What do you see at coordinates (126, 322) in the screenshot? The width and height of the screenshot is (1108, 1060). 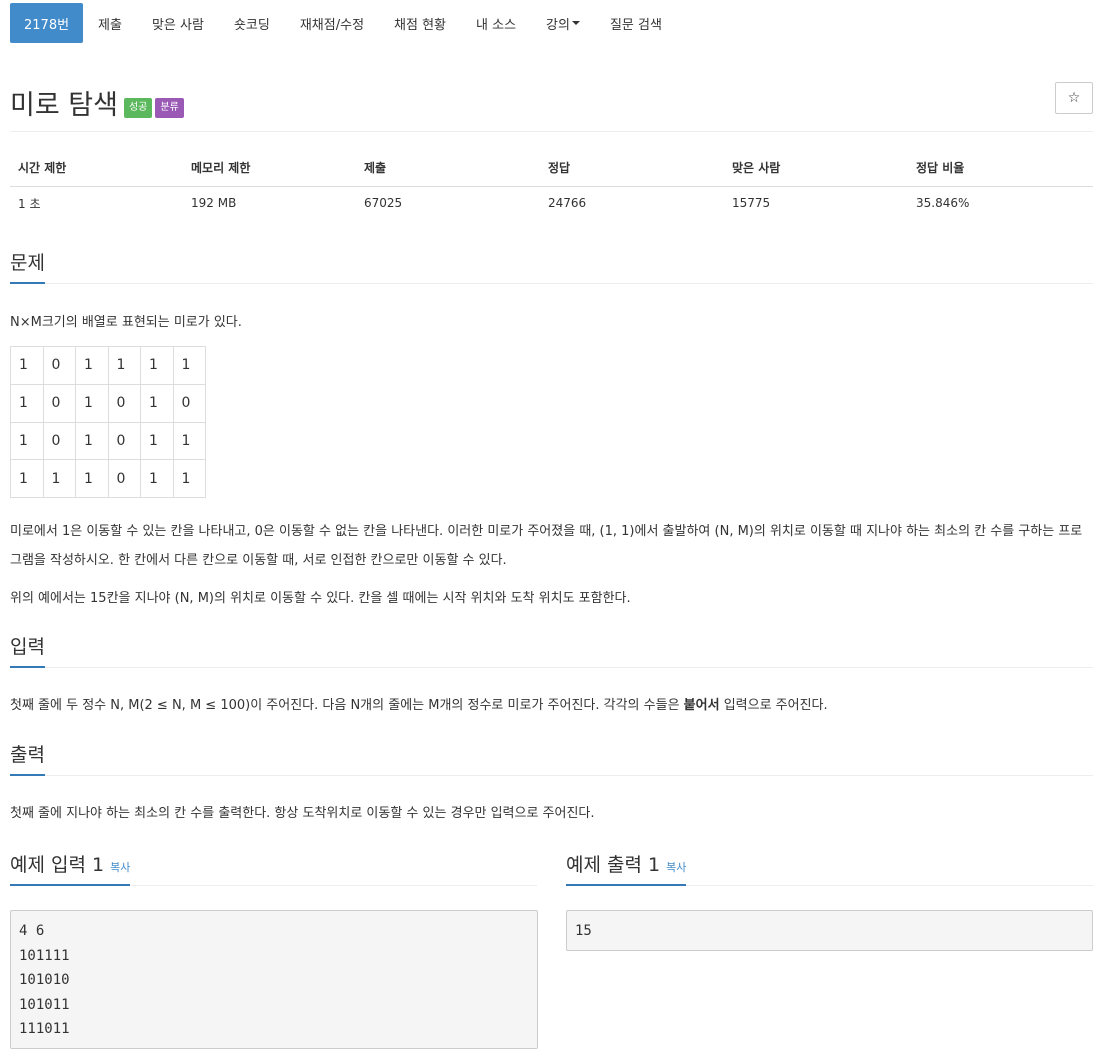 I see `problem-intro: N×M크기의 배열로 표현되는 미로가 있다.` at bounding box center [126, 322].